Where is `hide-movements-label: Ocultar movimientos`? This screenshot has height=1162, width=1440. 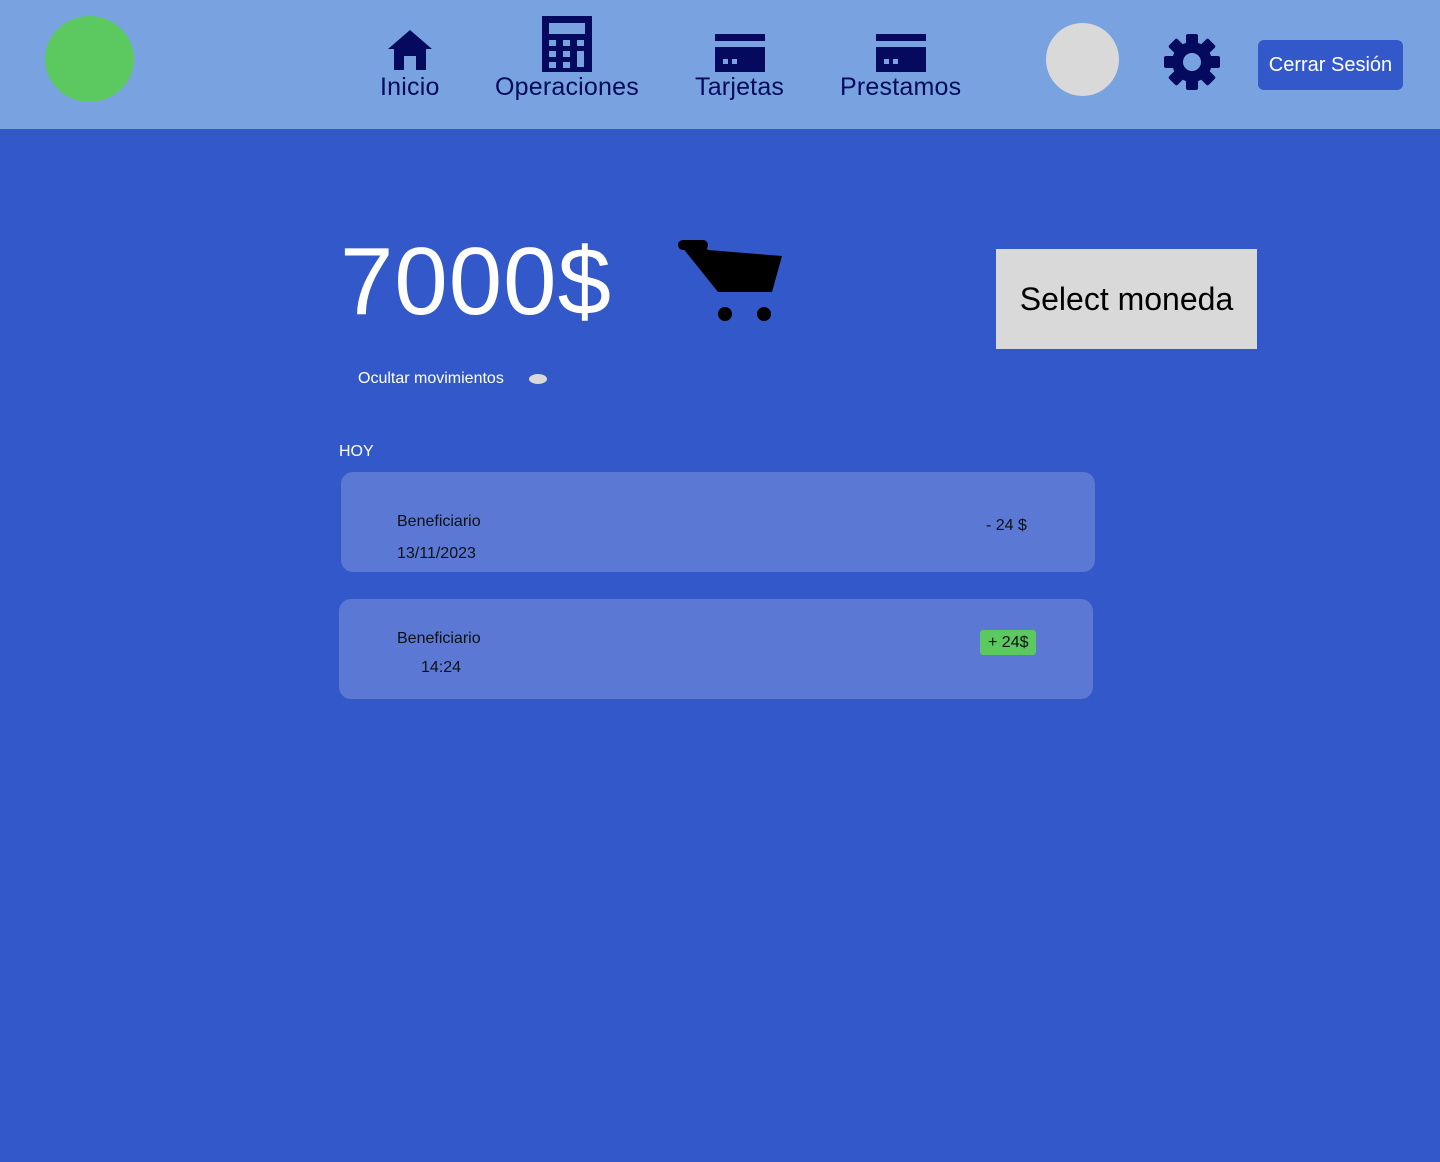 hide-movements-label: Ocultar movimientos is located at coordinates (431, 378).